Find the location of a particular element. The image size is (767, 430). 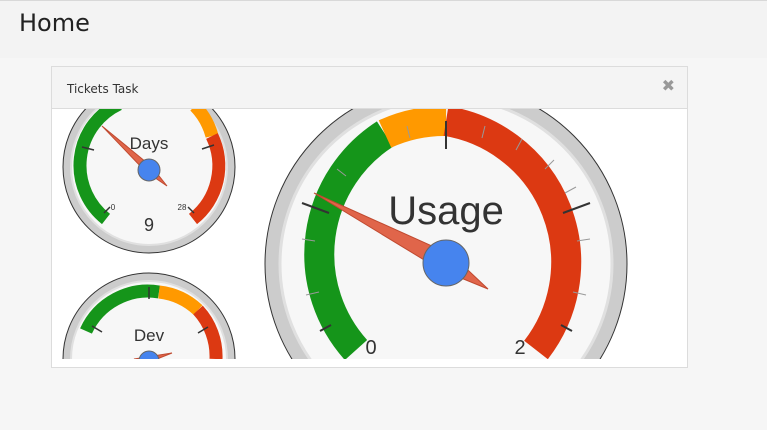

dev-label: Dev is located at coordinates (149, 335).